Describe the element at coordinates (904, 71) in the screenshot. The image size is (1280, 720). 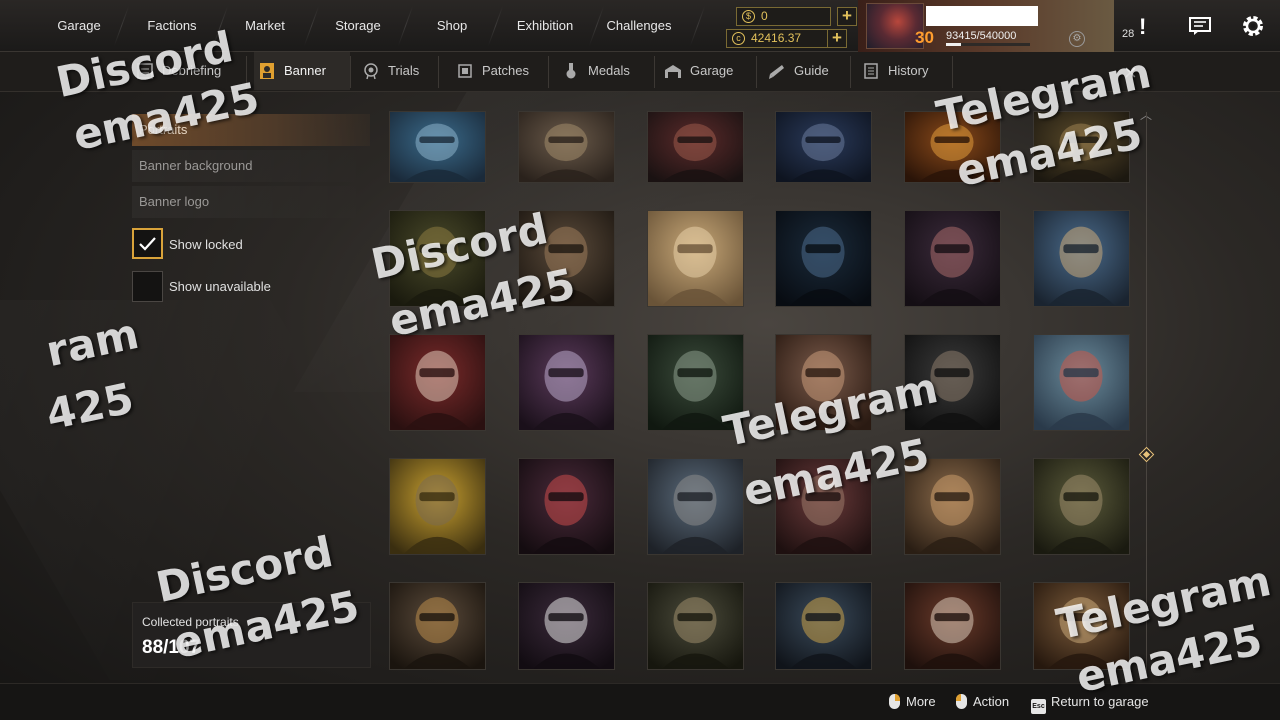
I see `tab-history: History` at that location.